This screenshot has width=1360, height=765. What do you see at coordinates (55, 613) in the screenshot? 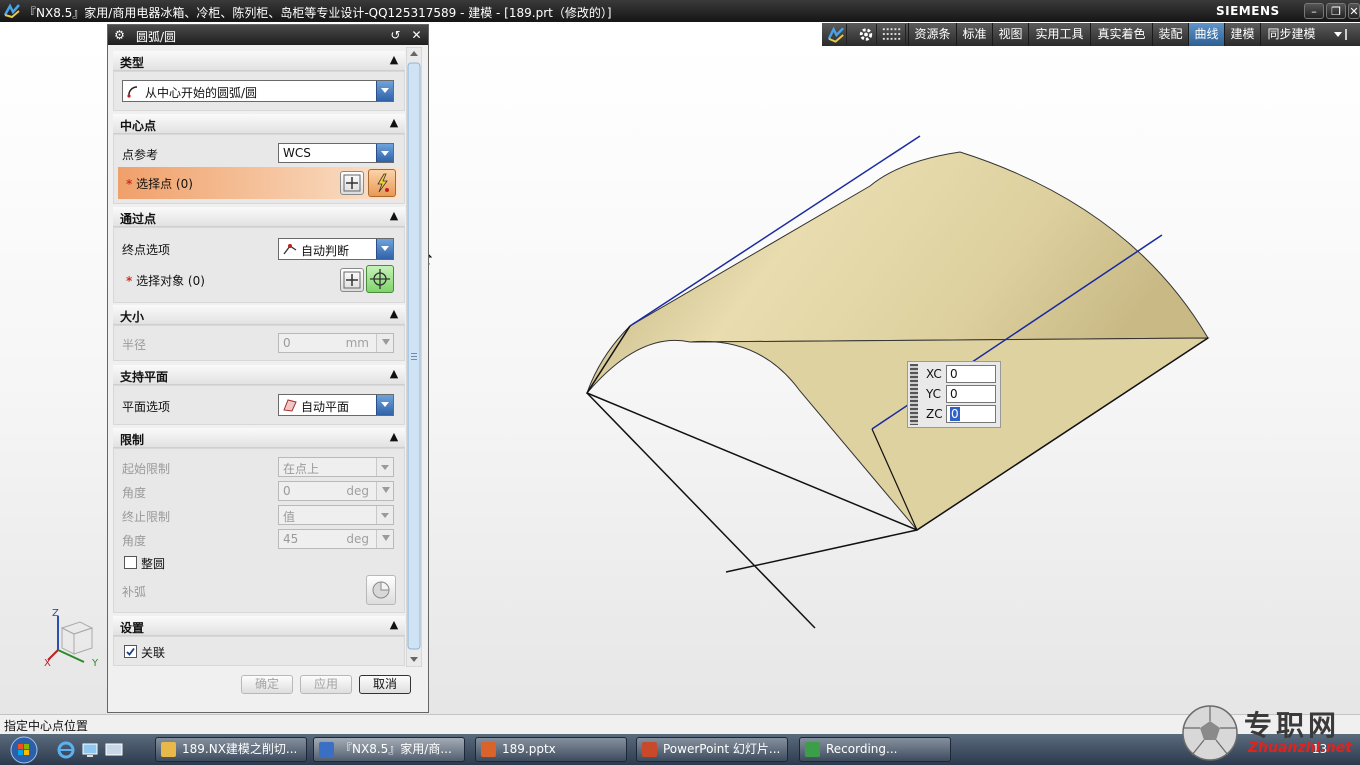
I see `triad-z-label: Z` at bounding box center [55, 613].